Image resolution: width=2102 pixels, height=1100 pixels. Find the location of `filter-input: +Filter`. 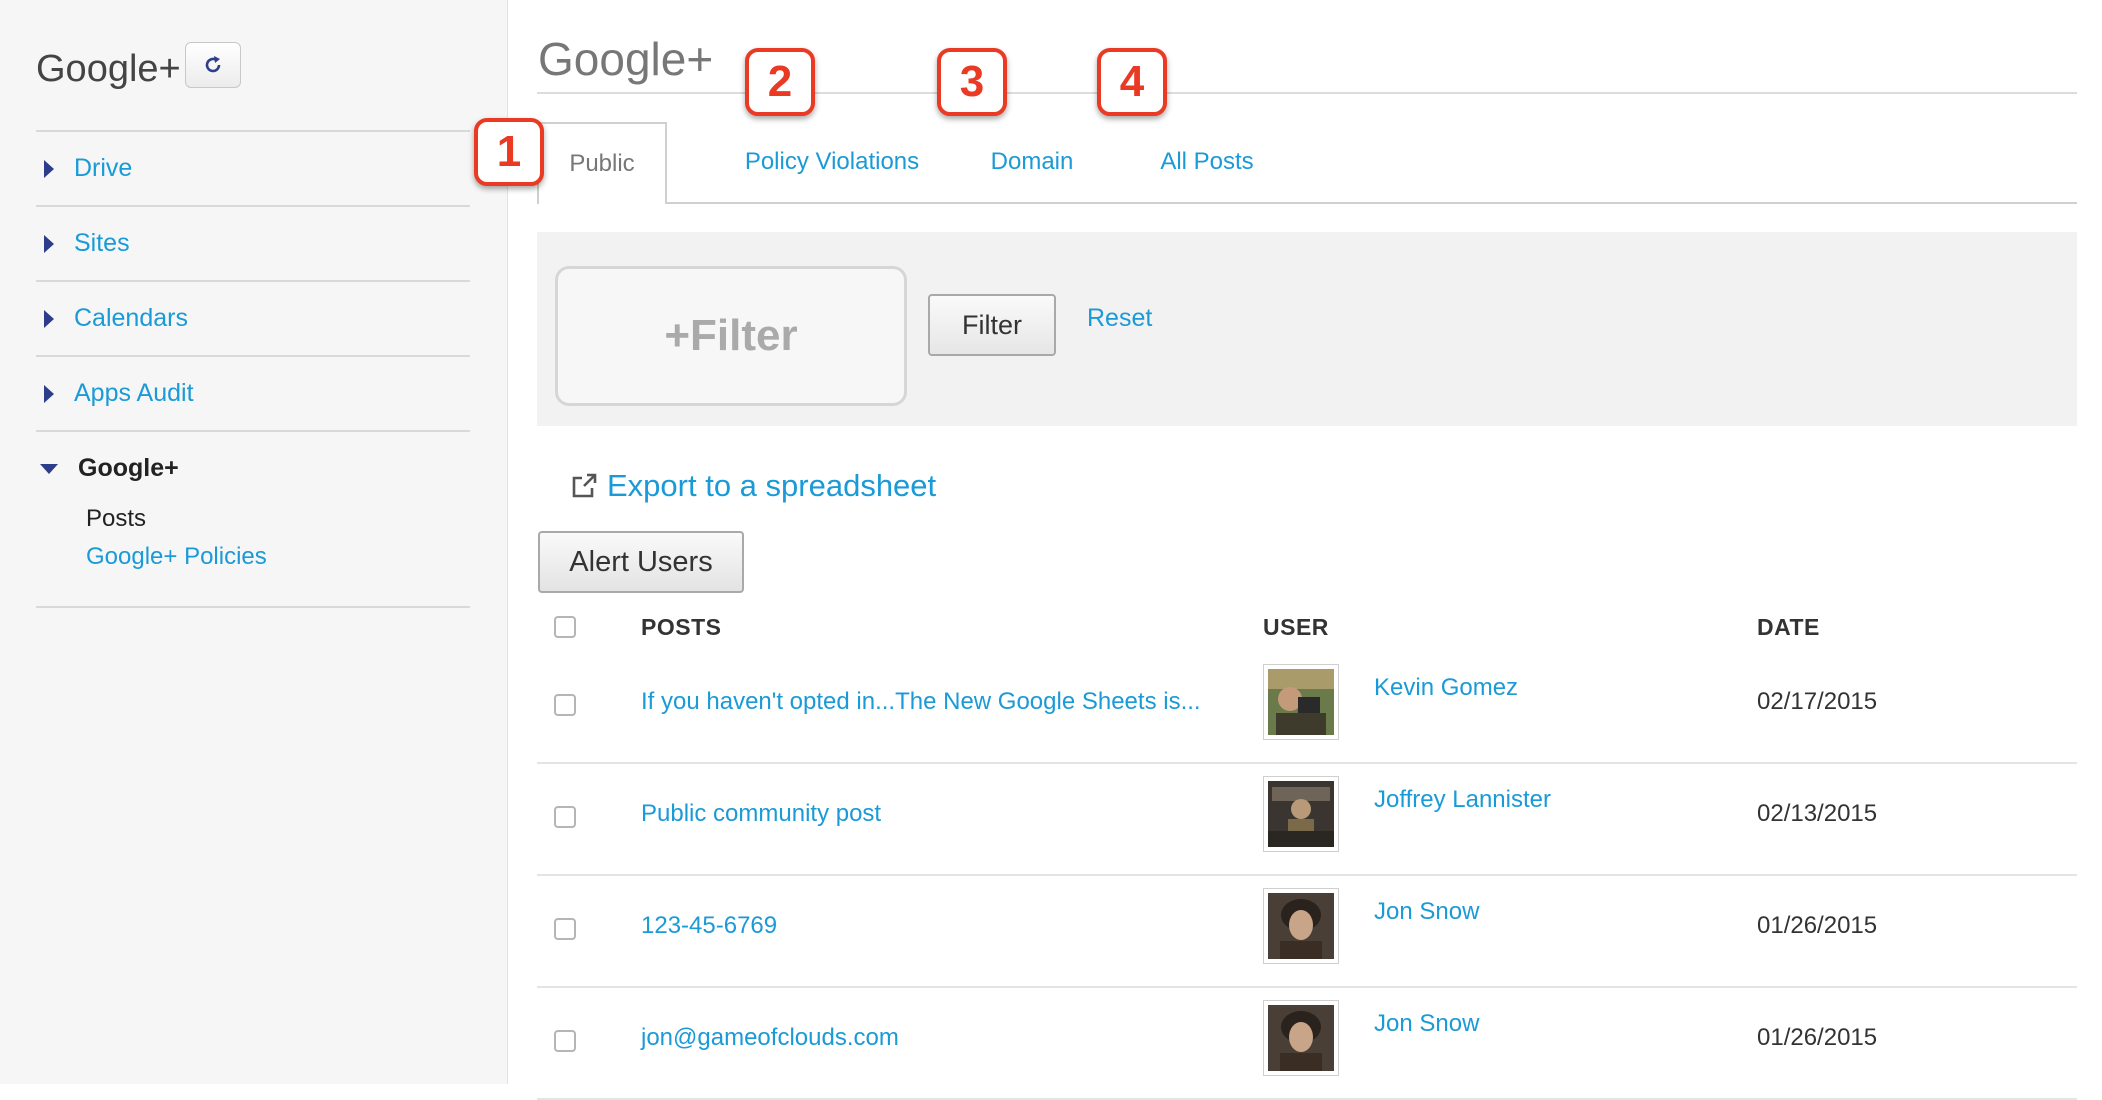

filter-input: +Filter is located at coordinates (731, 336).